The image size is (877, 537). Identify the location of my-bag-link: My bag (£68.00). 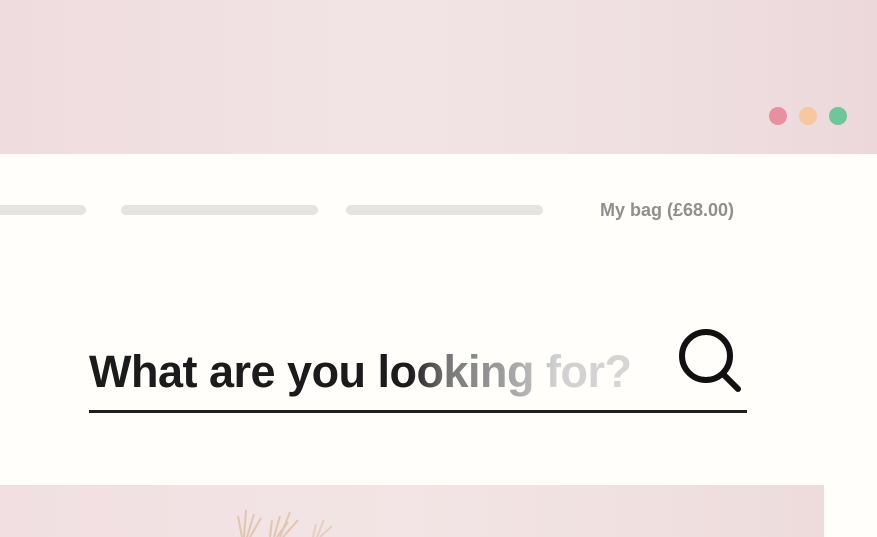
(667, 210).